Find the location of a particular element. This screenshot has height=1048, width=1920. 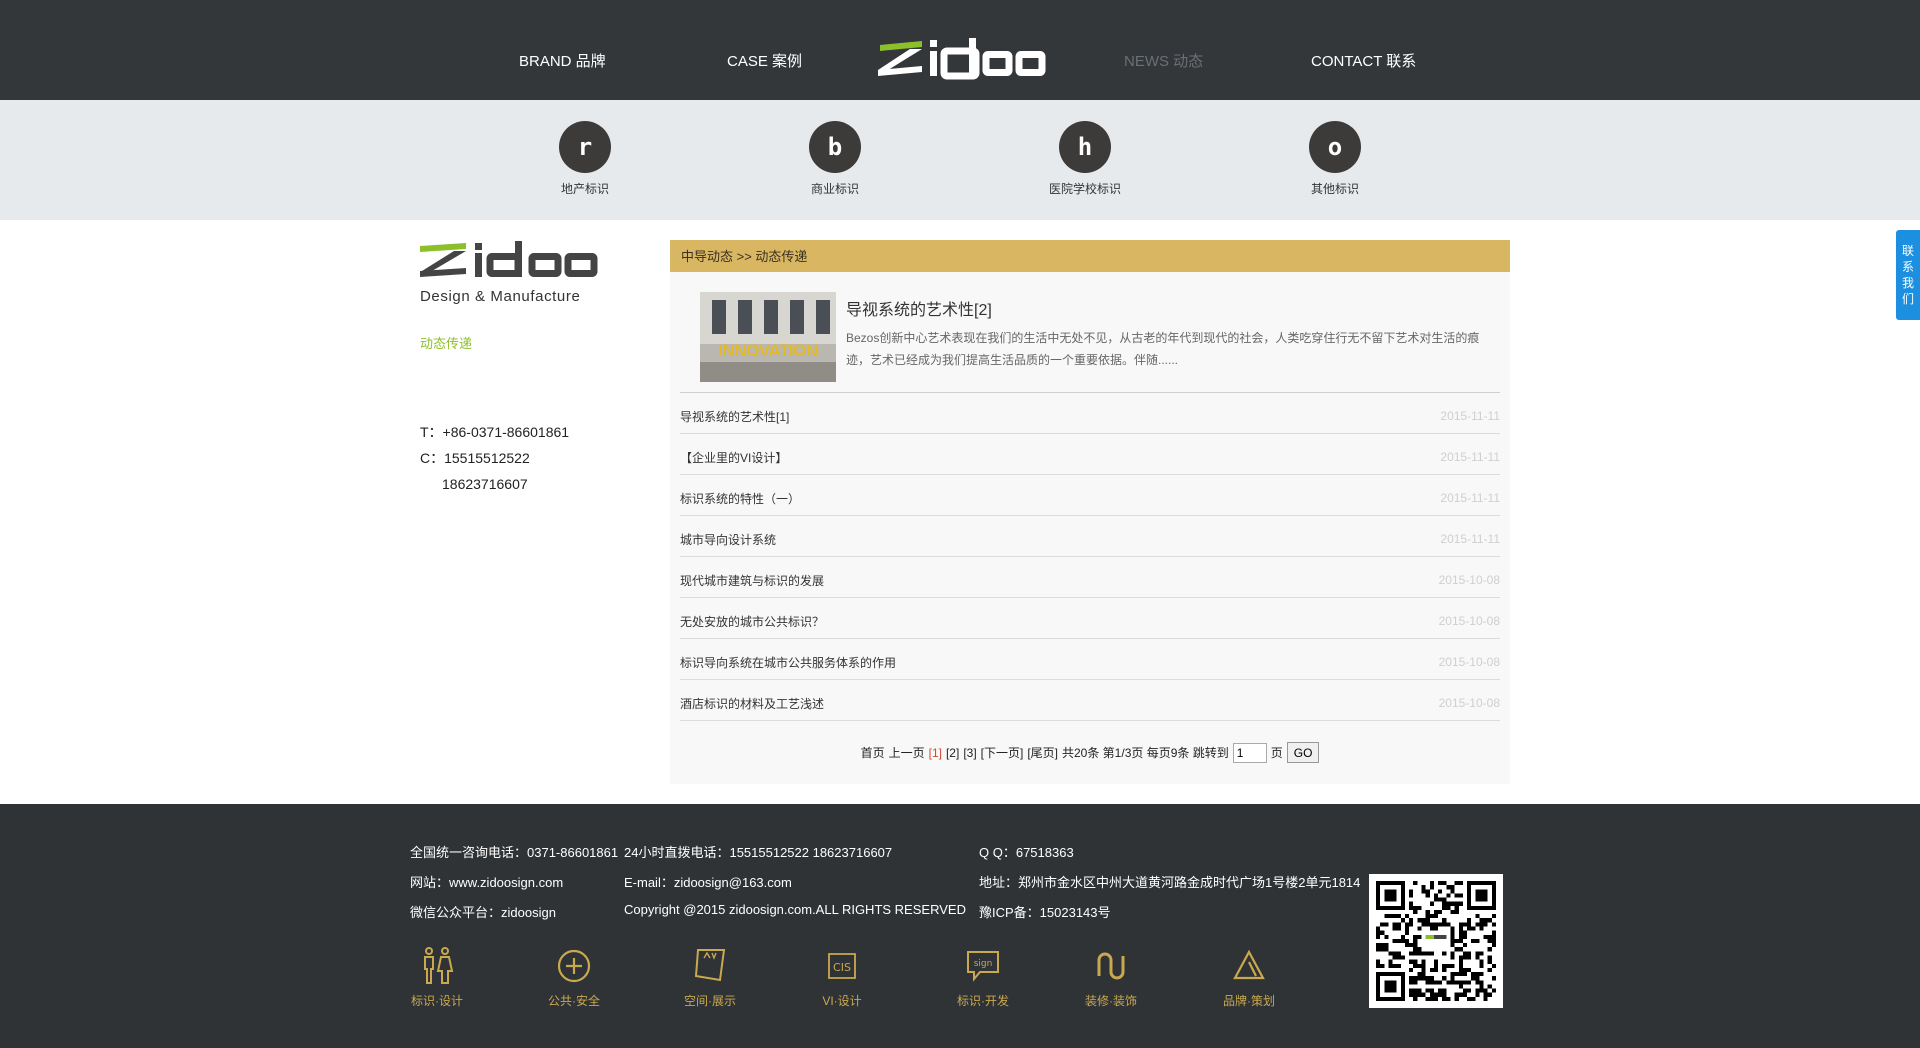

news-title: 酒店标识的材料及工艺浅述 is located at coordinates (752, 703).